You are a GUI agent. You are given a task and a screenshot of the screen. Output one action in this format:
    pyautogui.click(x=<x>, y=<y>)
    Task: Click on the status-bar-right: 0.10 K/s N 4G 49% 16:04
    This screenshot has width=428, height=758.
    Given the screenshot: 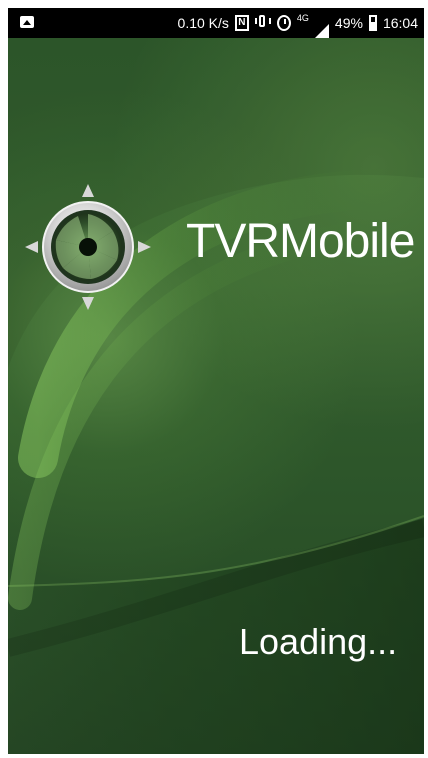 What is the action you would take?
    pyautogui.click(x=297, y=25)
    